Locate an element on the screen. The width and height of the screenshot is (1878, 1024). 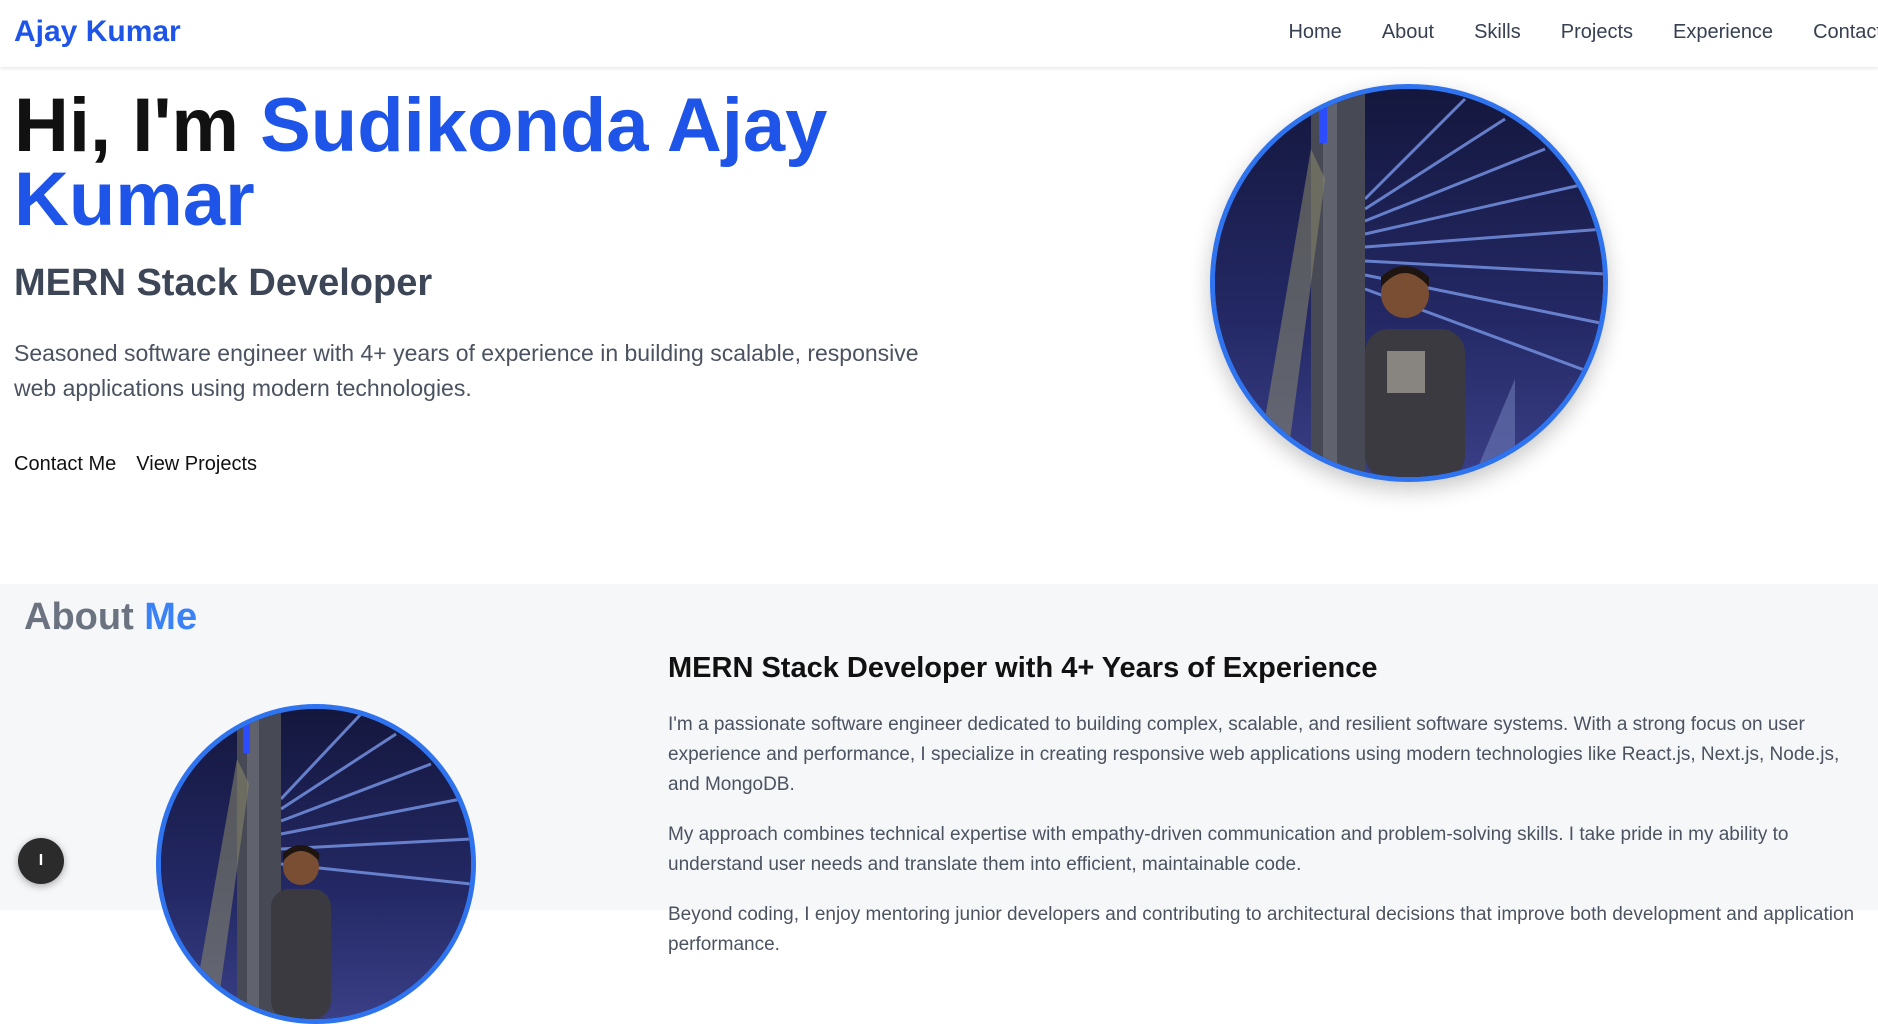
floating-info-button: I is located at coordinates (41, 861).